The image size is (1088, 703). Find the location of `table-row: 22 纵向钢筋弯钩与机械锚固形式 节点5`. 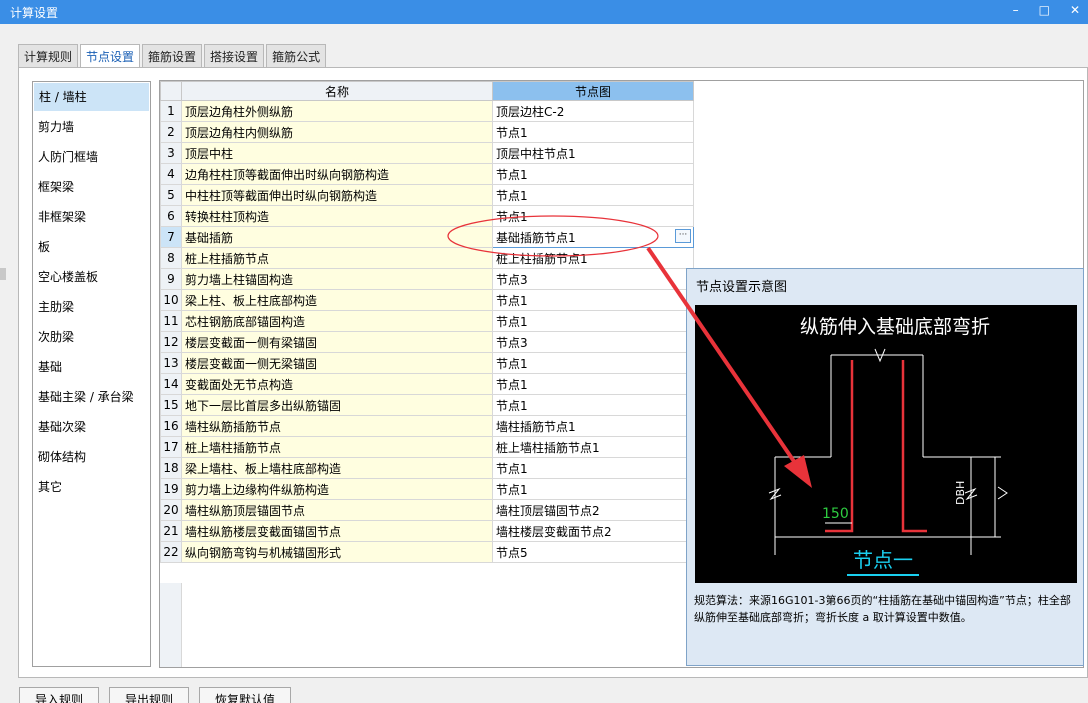

table-row: 22 纵向钢筋弯钩与机械锚固形式 节点5 is located at coordinates (427, 552).